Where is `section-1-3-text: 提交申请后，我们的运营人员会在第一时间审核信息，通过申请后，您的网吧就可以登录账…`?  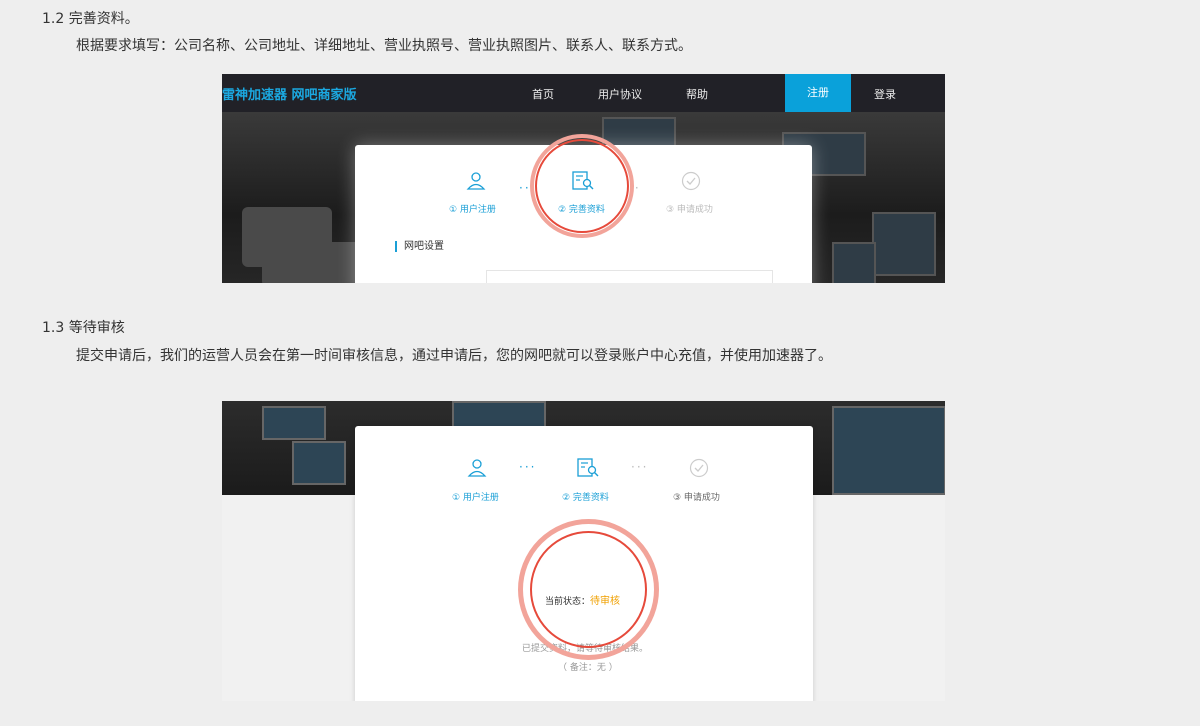
section-1-3-text: 提交申请后，我们的运营人员会在第一时间审核信息，通过申请后，您的网吧就可以登录账… is located at coordinates (454, 356).